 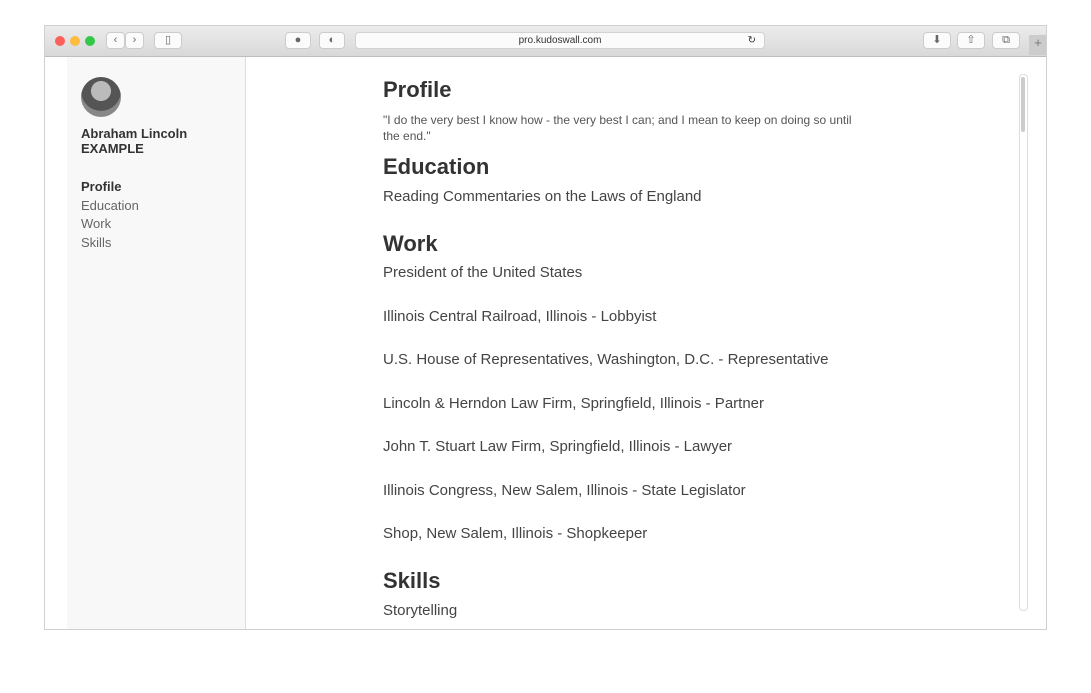 What do you see at coordinates (1023, 342) in the screenshot?
I see `scrollbar` at bounding box center [1023, 342].